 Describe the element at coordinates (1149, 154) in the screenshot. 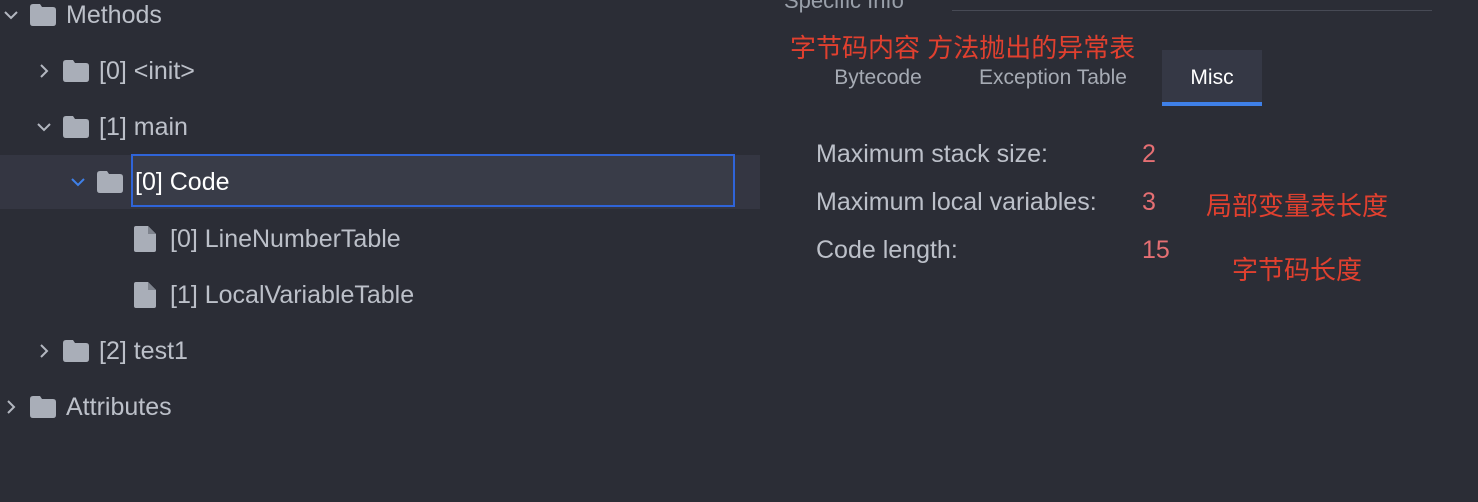

I see `field-value-max-stack: 2` at that location.